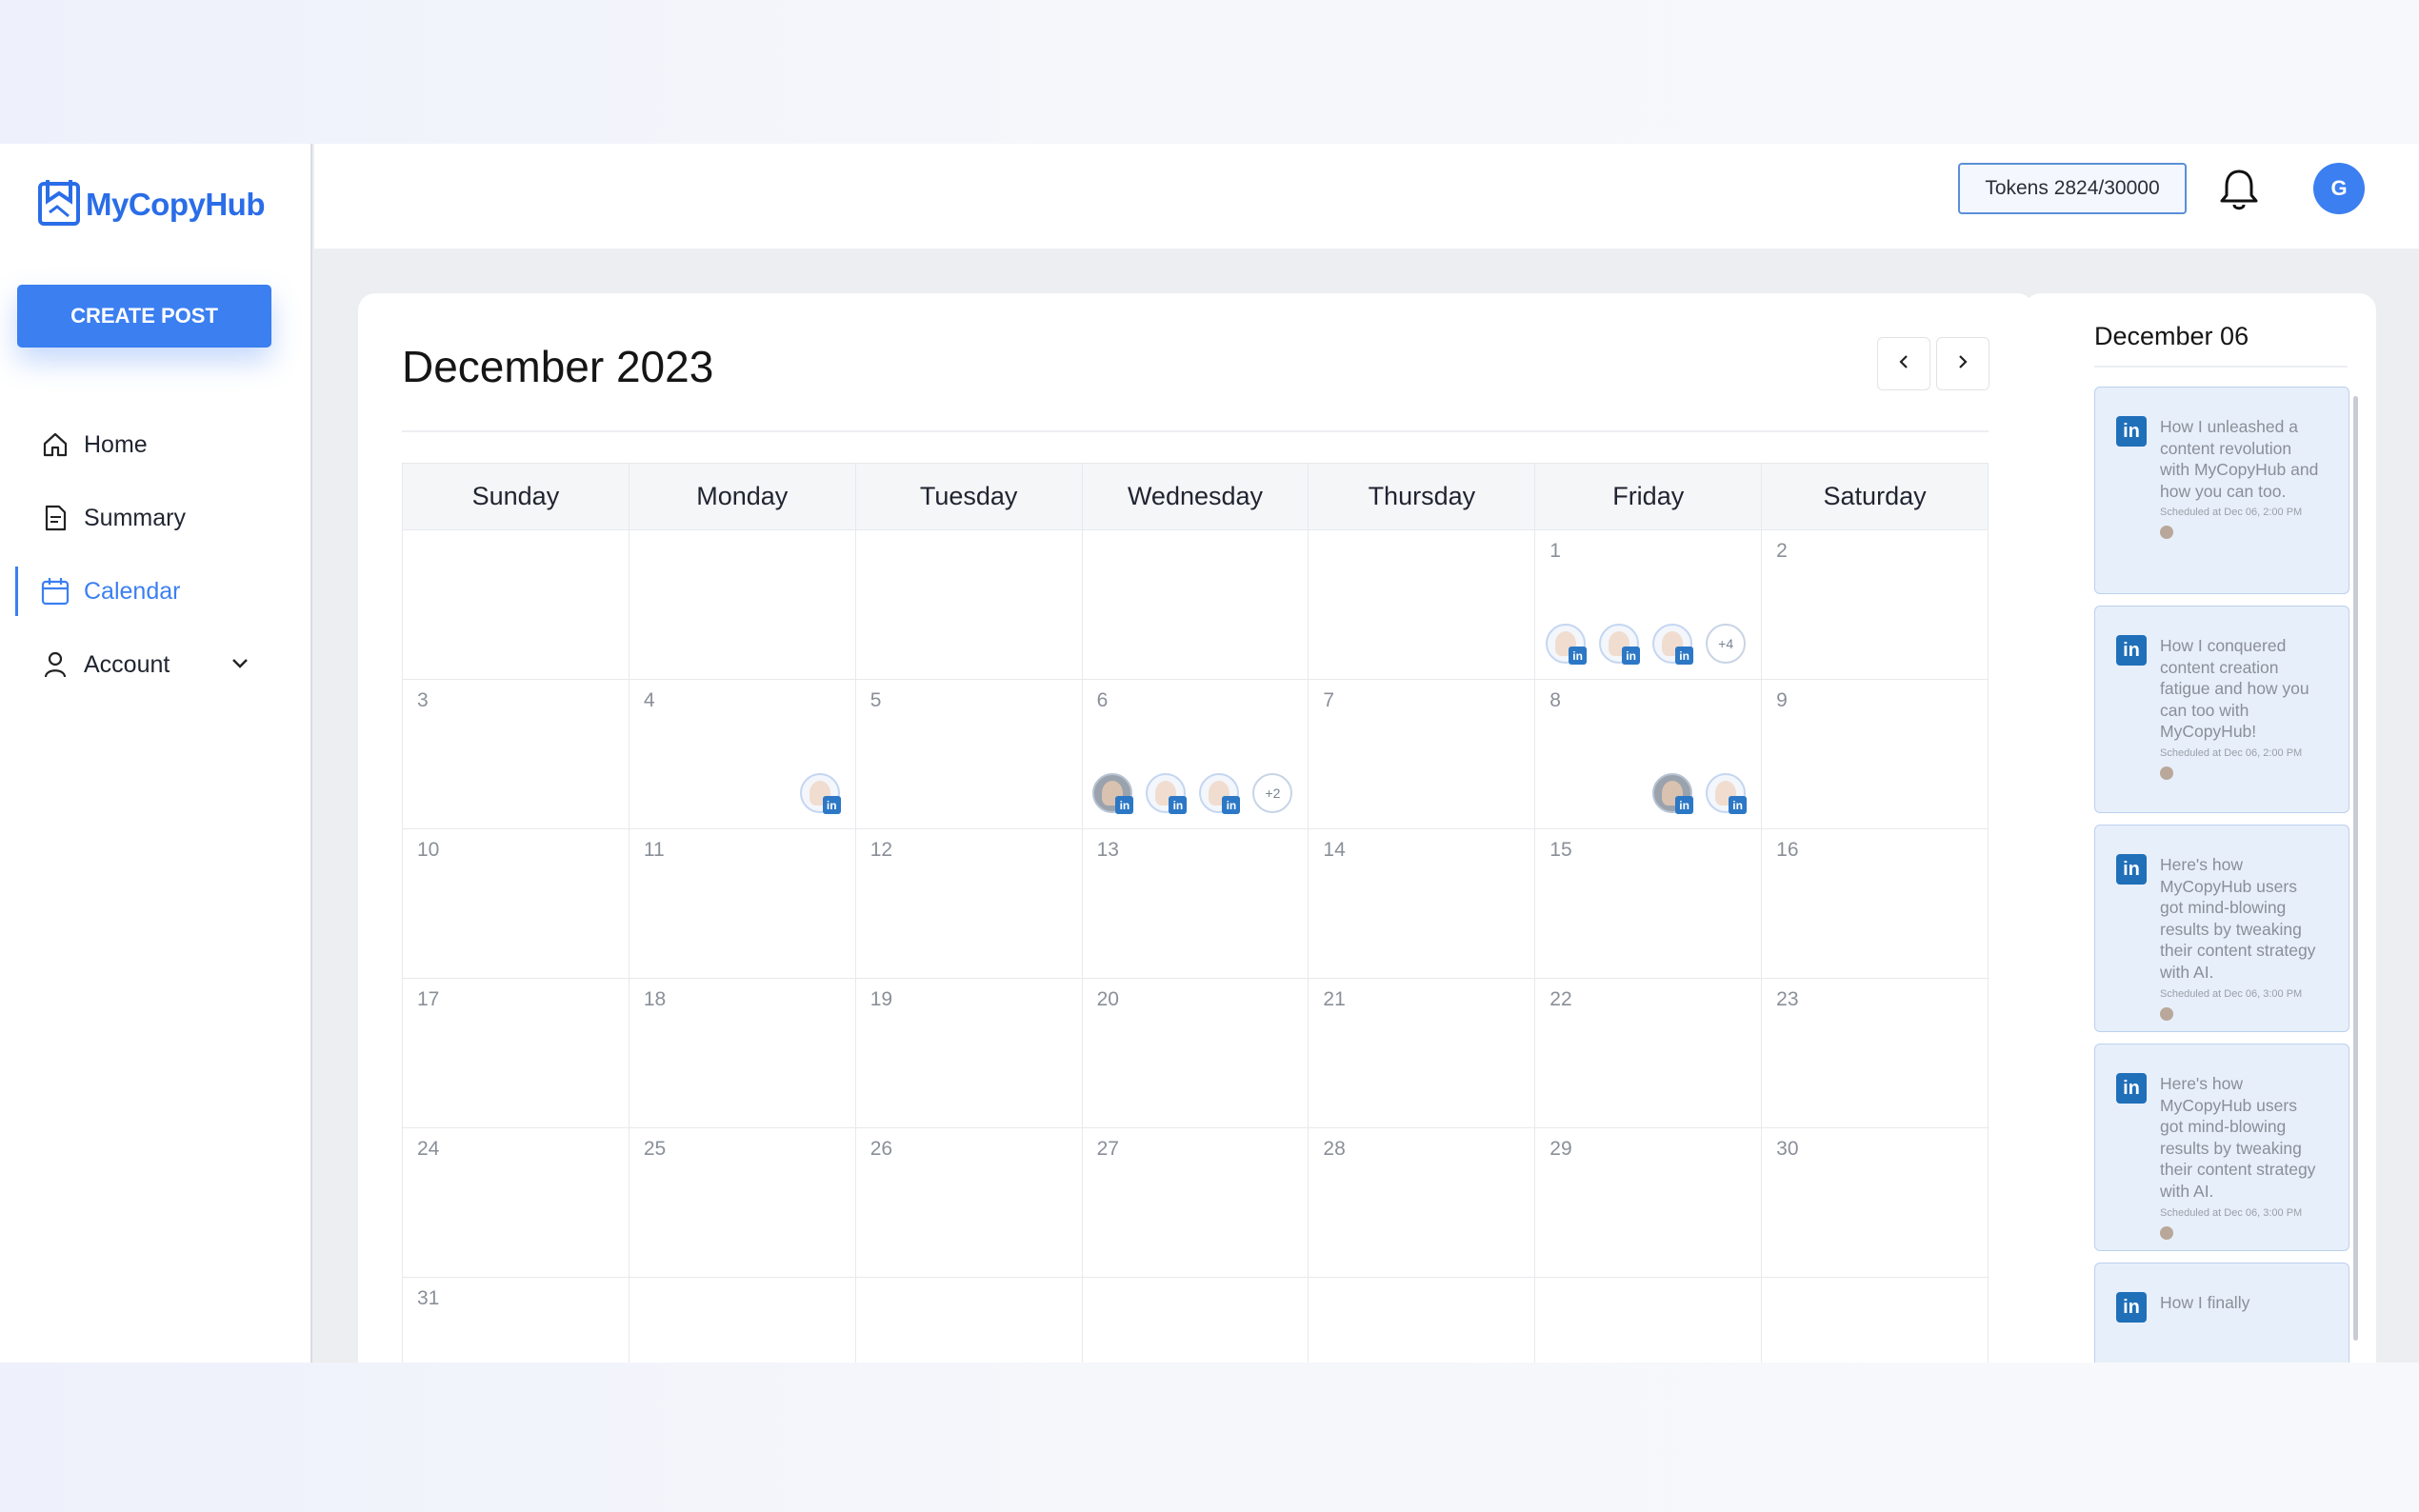 The width and height of the screenshot is (2419, 1512). I want to click on calendar-day-cell: 29, so click(1649, 1203).